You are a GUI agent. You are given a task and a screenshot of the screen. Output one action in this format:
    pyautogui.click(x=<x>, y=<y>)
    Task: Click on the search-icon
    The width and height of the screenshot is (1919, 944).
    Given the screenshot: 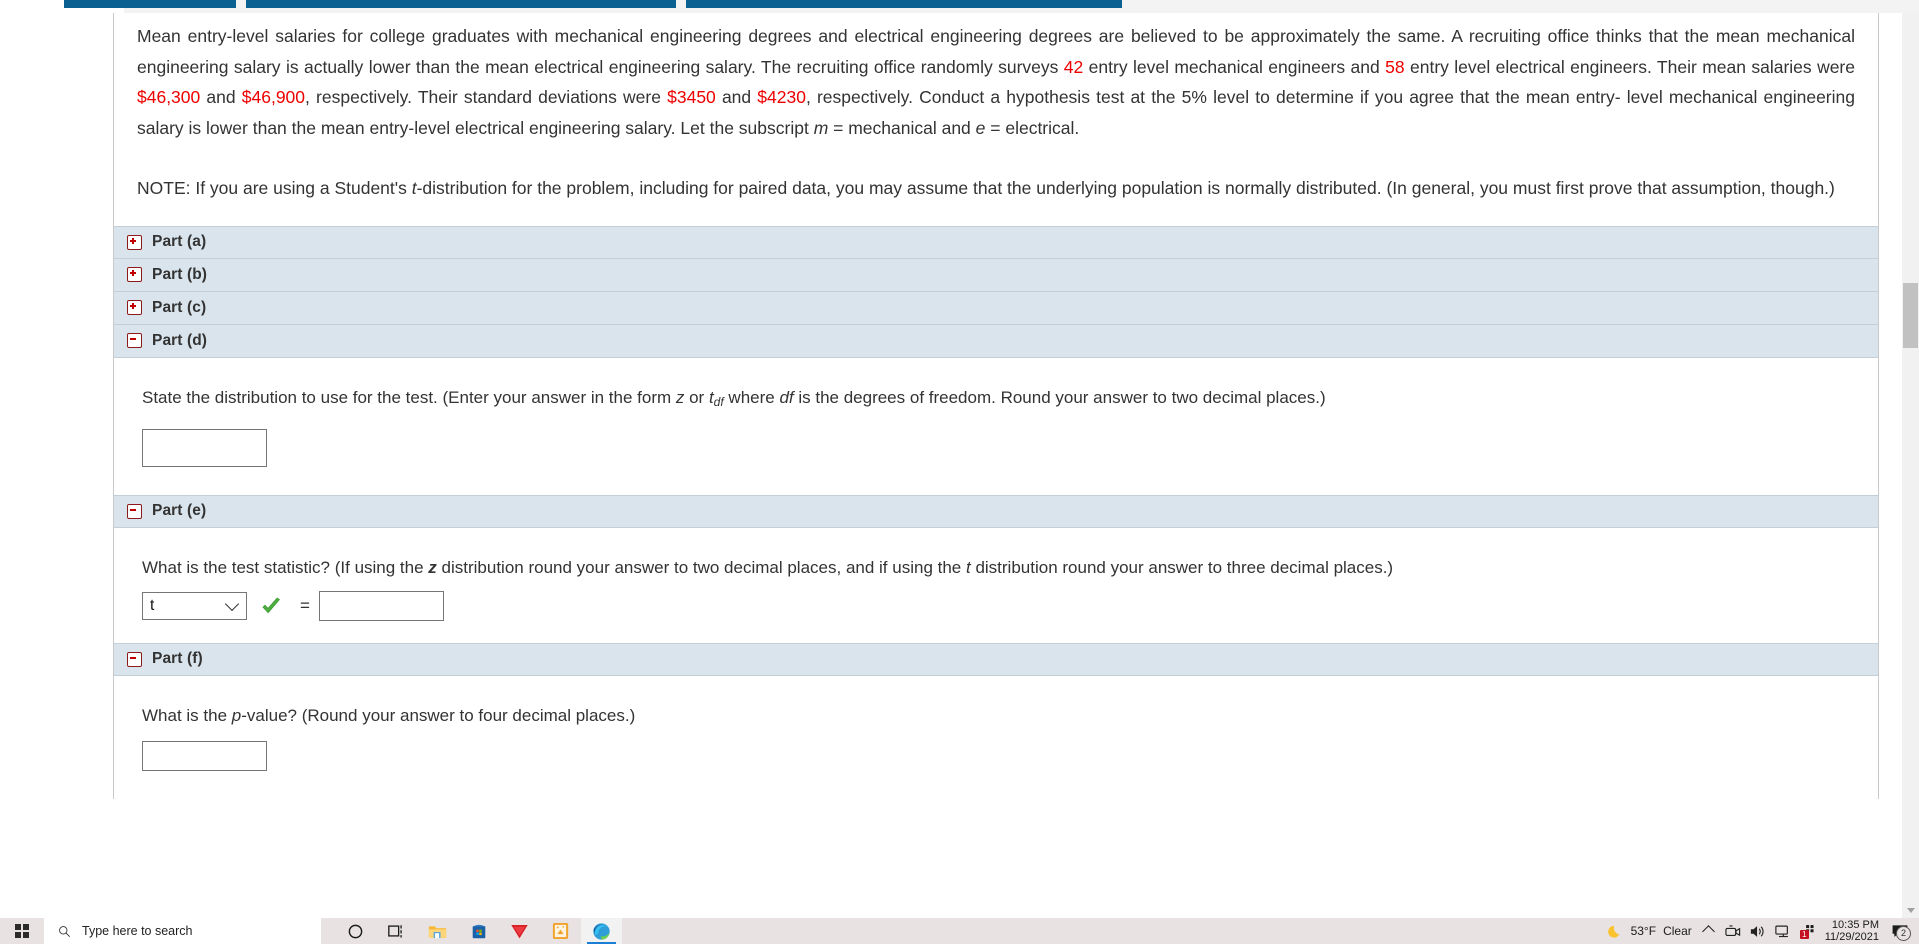 What is the action you would take?
    pyautogui.click(x=65, y=931)
    